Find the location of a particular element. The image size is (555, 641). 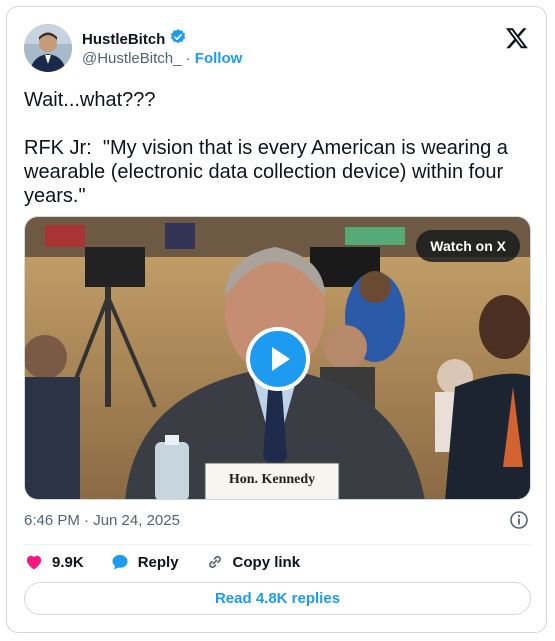

author-name-row: HustleBitch is located at coordinates (134, 39).